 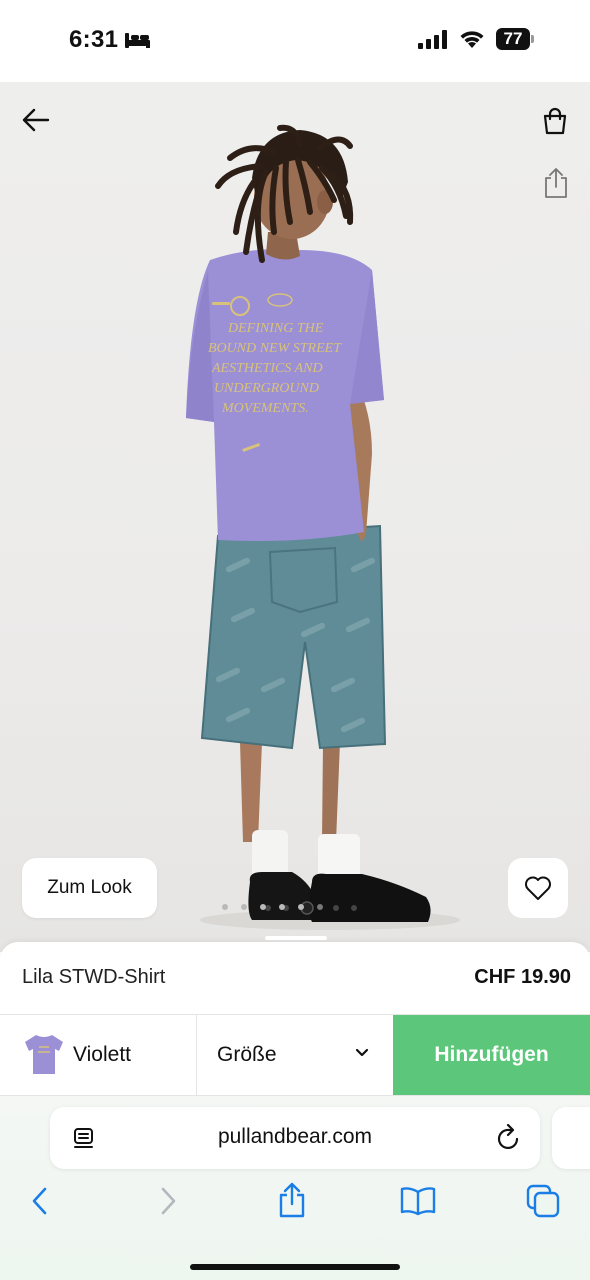 I want to click on color-selector: Violett, so click(x=98, y=1055).